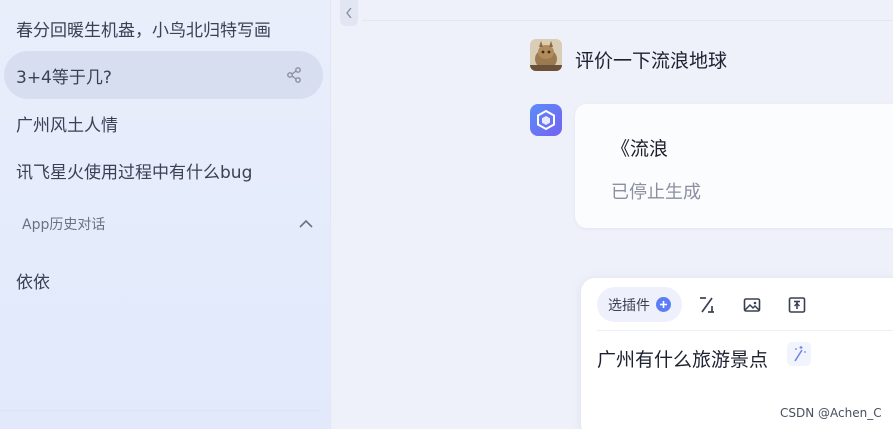  What do you see at coordinates (627, 20) in the screenshot?
I see `header-divider` at bounding box center [627, 20].